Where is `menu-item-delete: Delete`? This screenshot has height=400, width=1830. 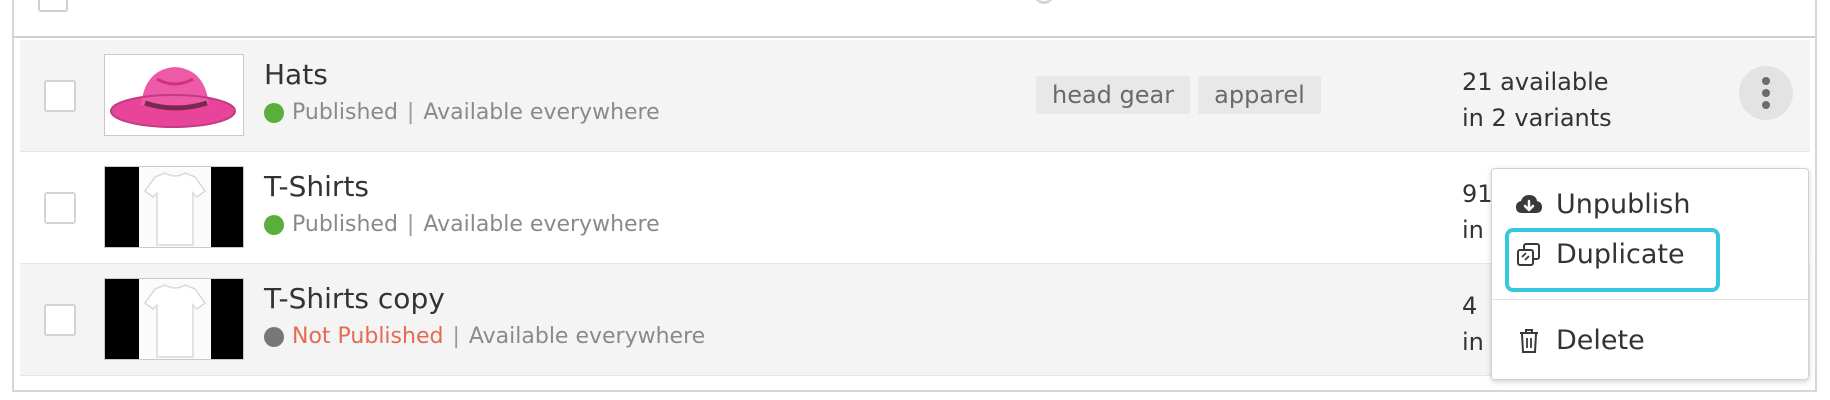 menu-item-delete: Delete is located at coordinates (1664, 340).